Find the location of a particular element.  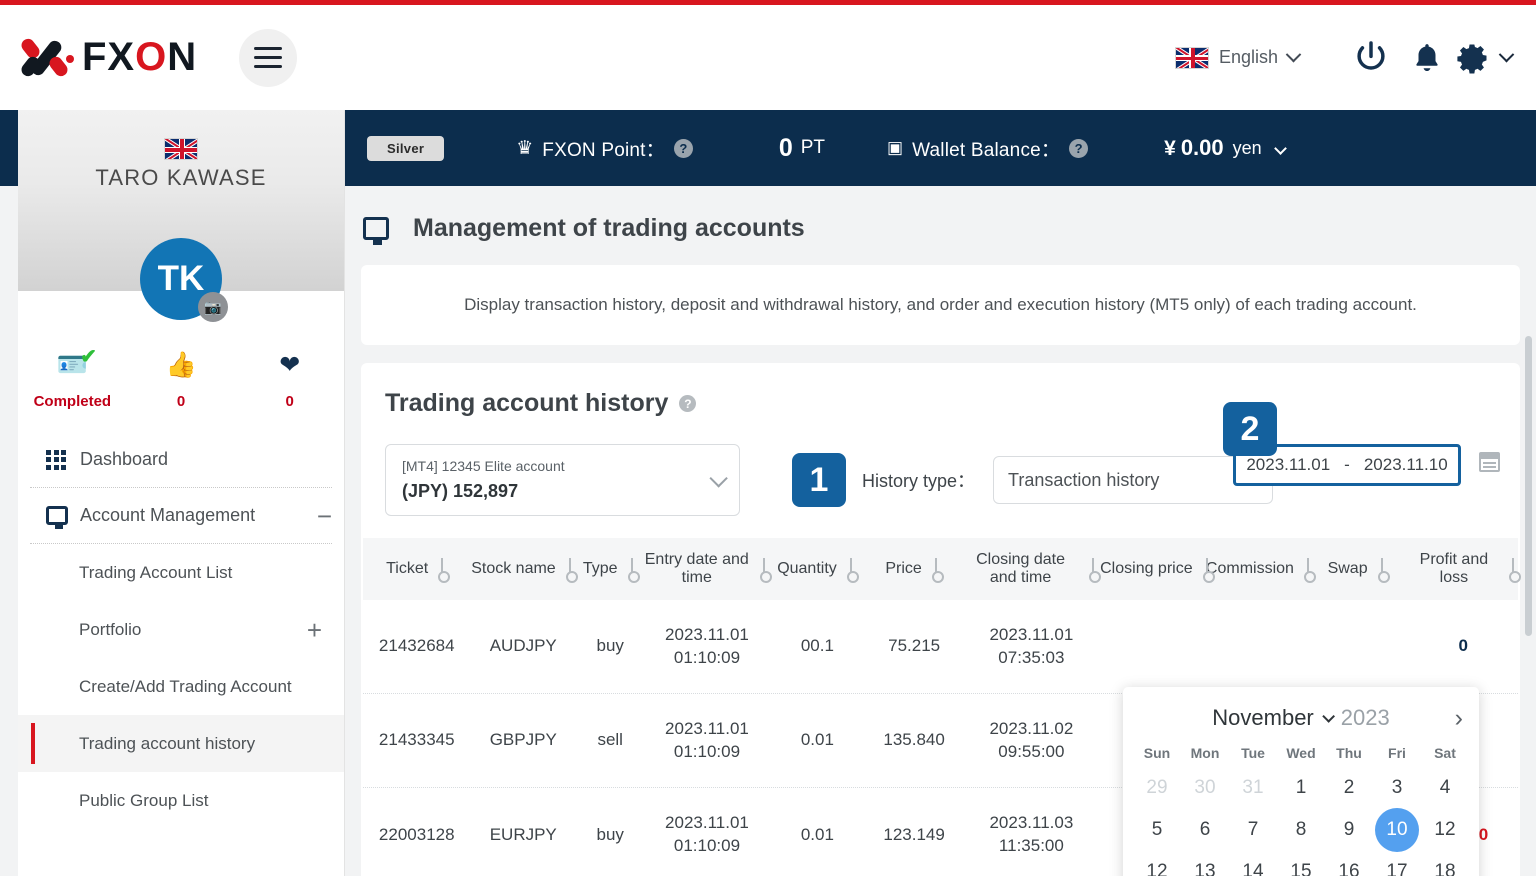

stat-verification-label: Completed is located at coordinates (72, 401).